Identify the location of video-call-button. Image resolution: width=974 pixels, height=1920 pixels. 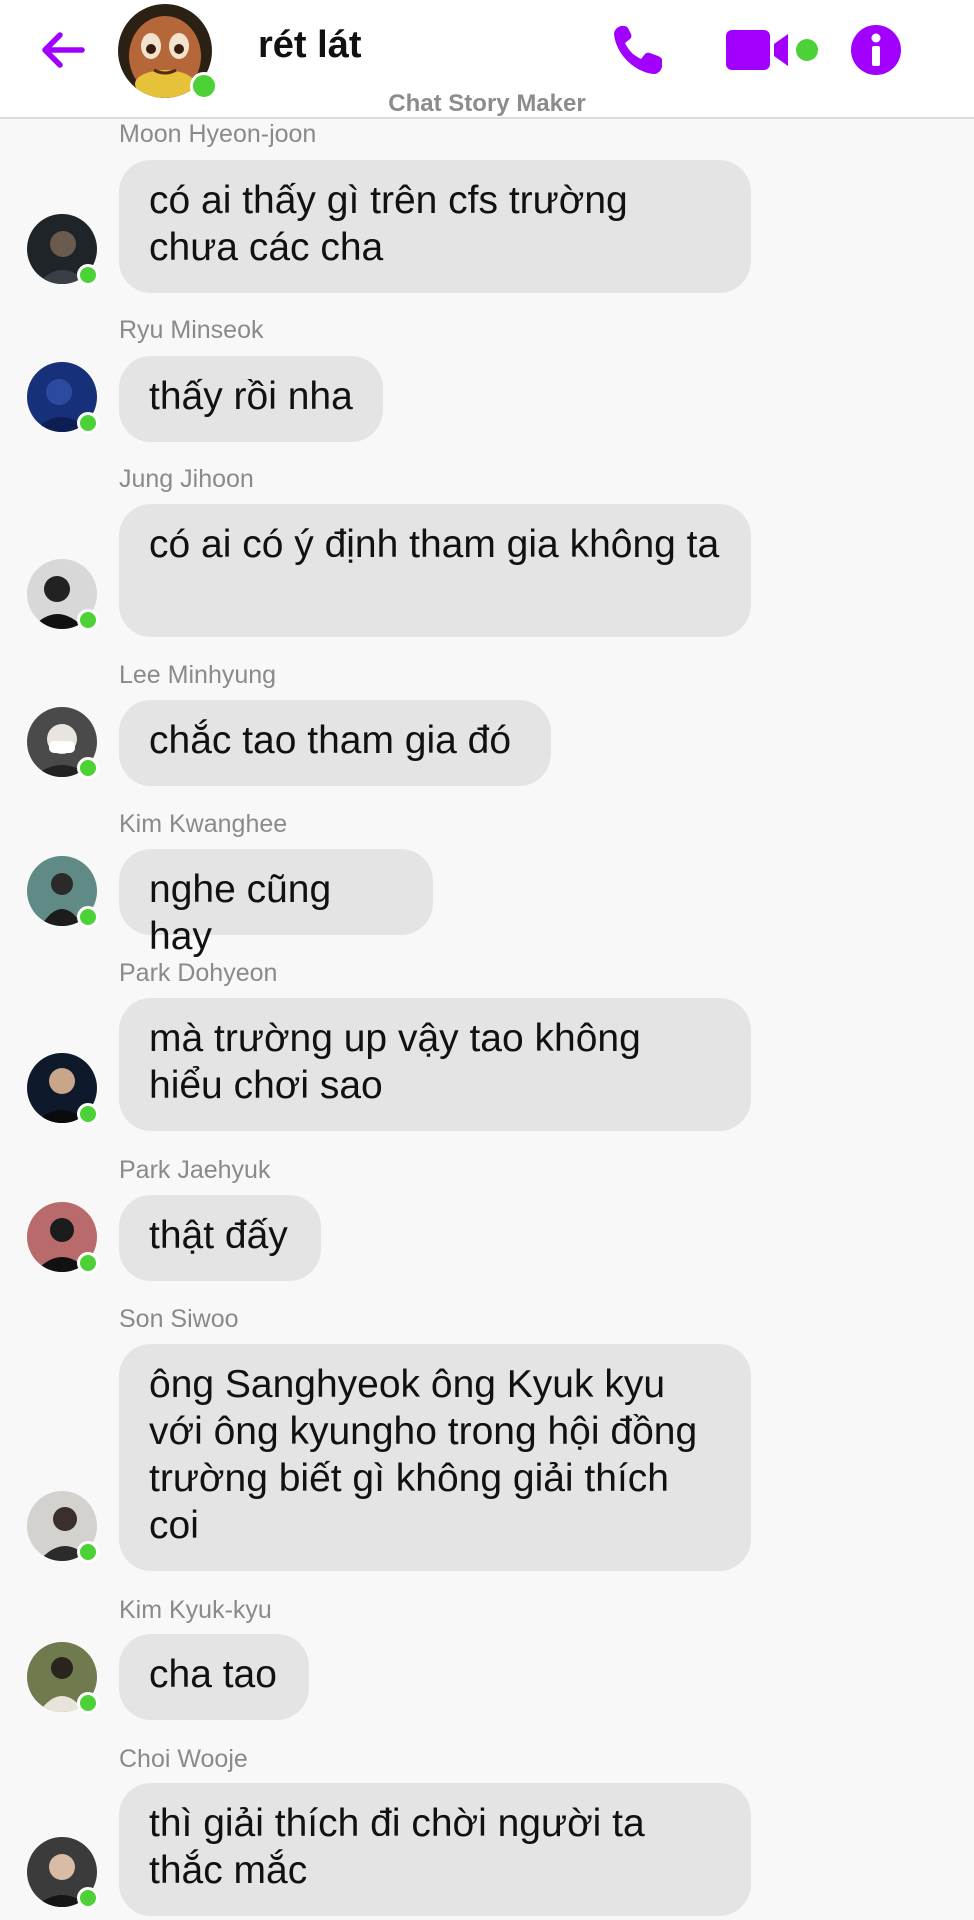
(772, 50).